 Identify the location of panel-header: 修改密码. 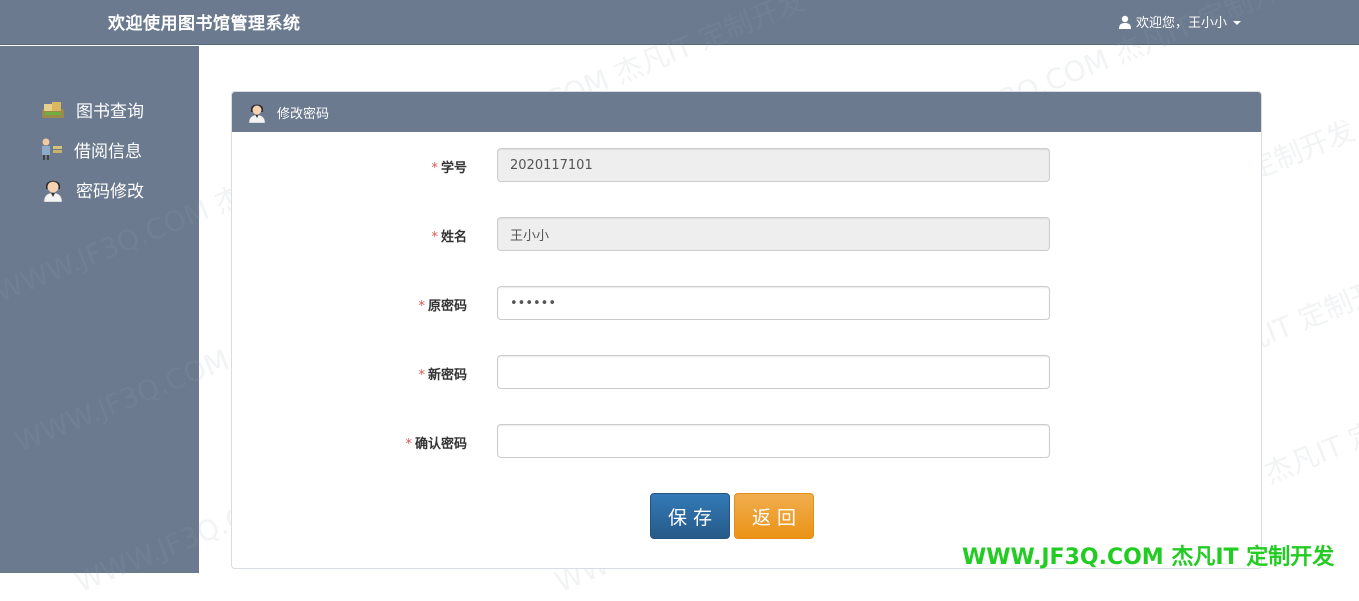
(746, 112).